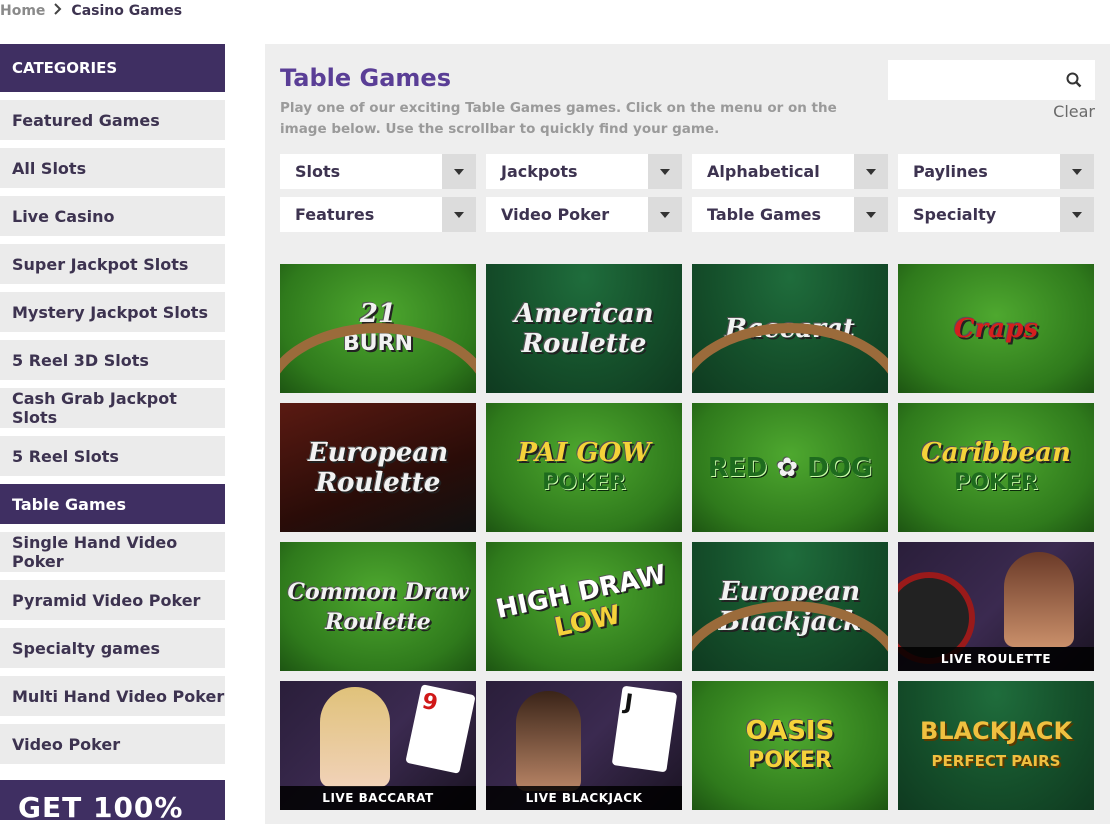 The image size is (1118, 824). I want to click on filter-paylines: Paylines, so click(996, 171).